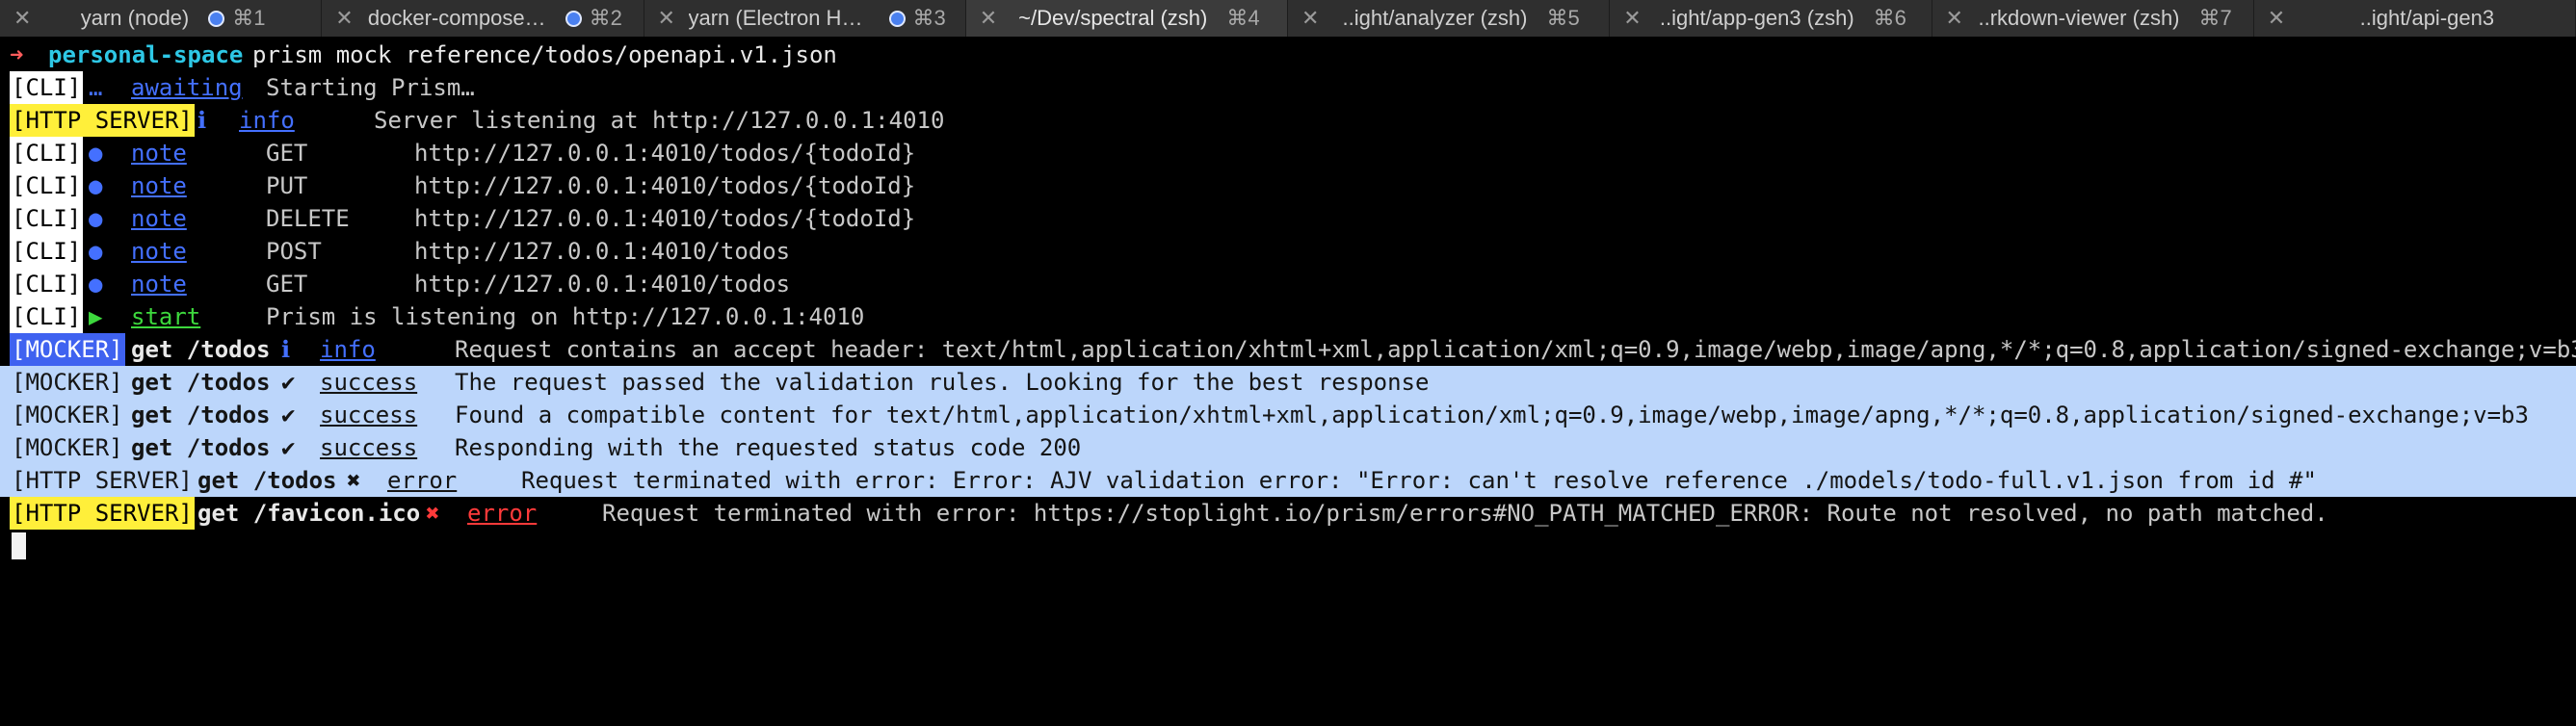 Image resolution: width=2576 pixels, height=726 pixels. I want to click on start-icon: ▶, so click(96, 316).